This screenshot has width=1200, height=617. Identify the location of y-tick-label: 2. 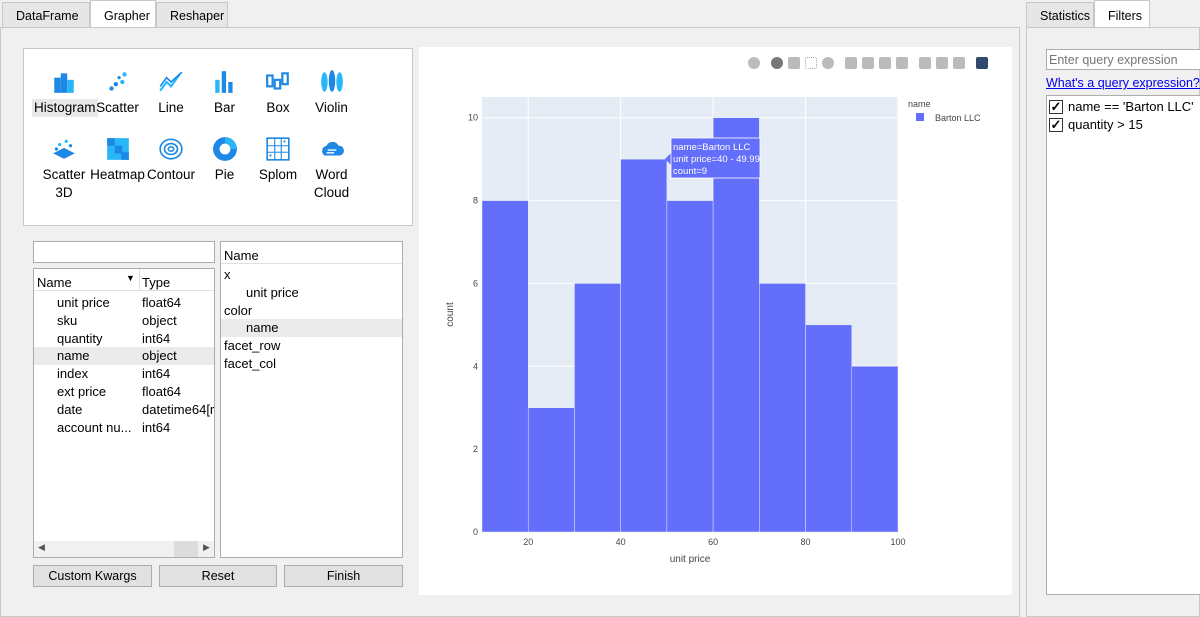
(475, 449).